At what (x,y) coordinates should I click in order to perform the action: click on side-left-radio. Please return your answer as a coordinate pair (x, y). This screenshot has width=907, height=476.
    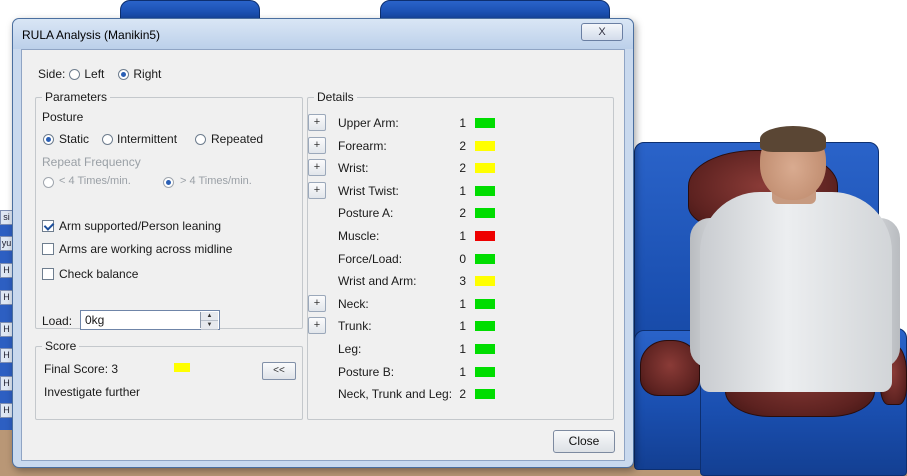
    Looking at the image, I should click on (75, 74).